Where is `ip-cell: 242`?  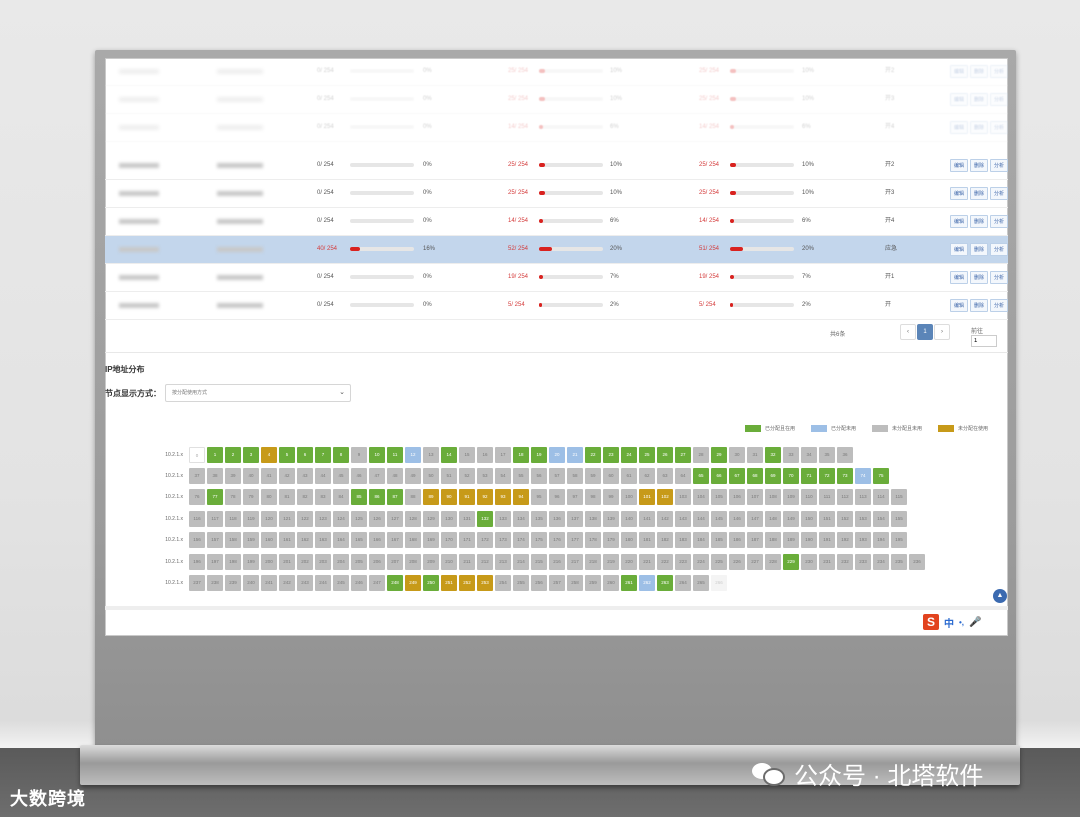
ip-cell: 242 is located at coordinates (287, 583).